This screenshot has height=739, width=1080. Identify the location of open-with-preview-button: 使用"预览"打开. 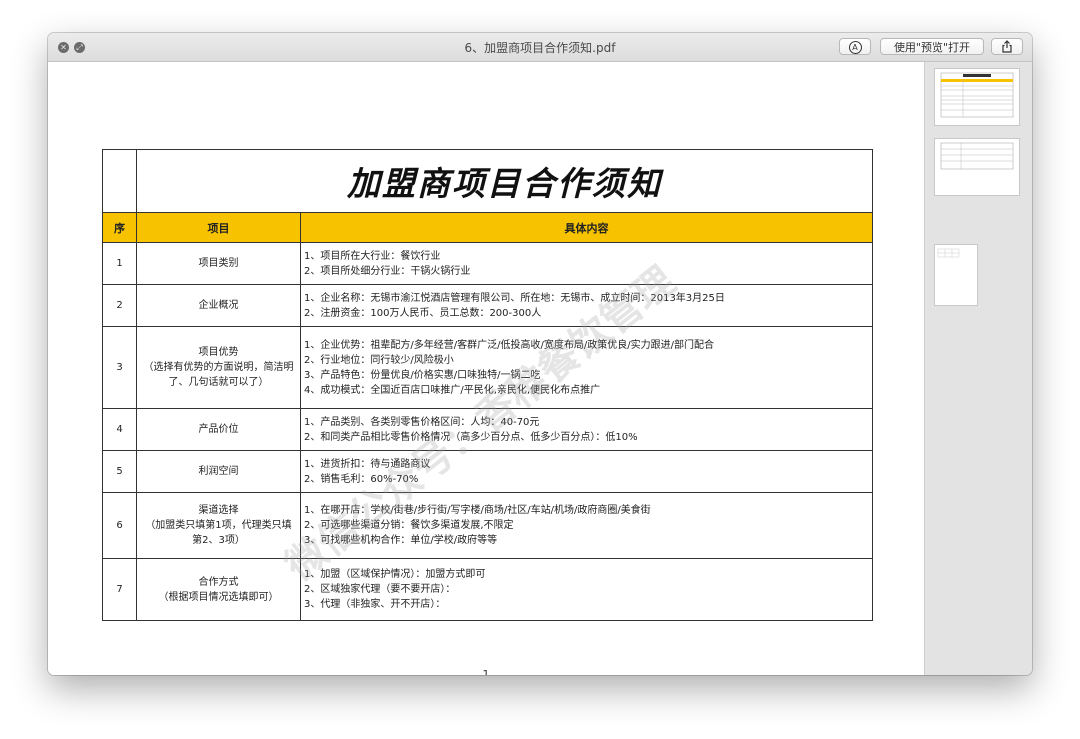
(932, 46).